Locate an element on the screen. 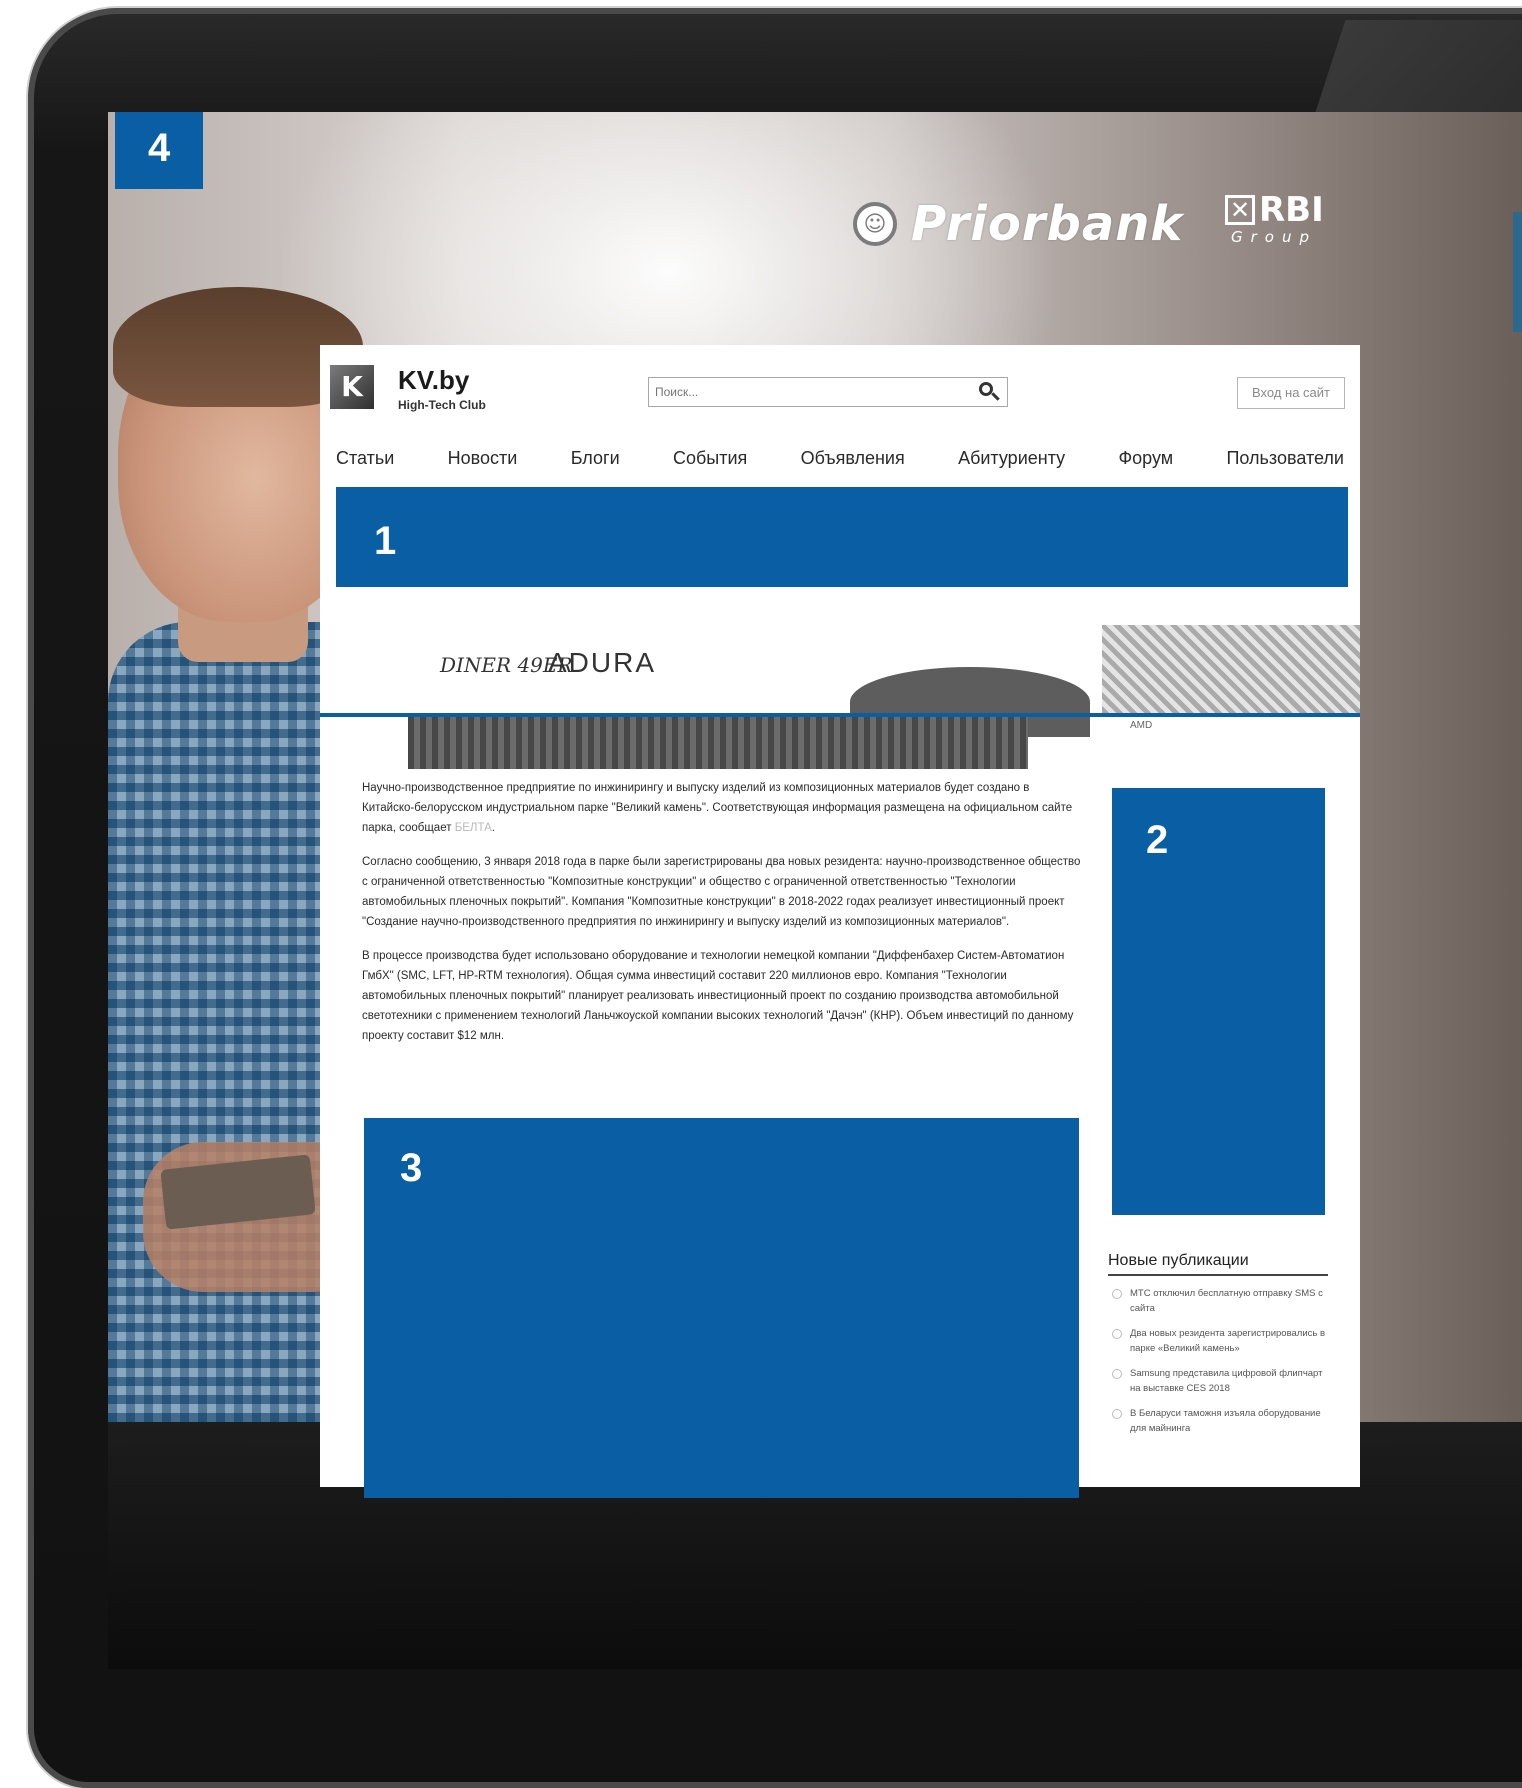  publications-title: Новые публикации is located at coordinates (1218, 1264).